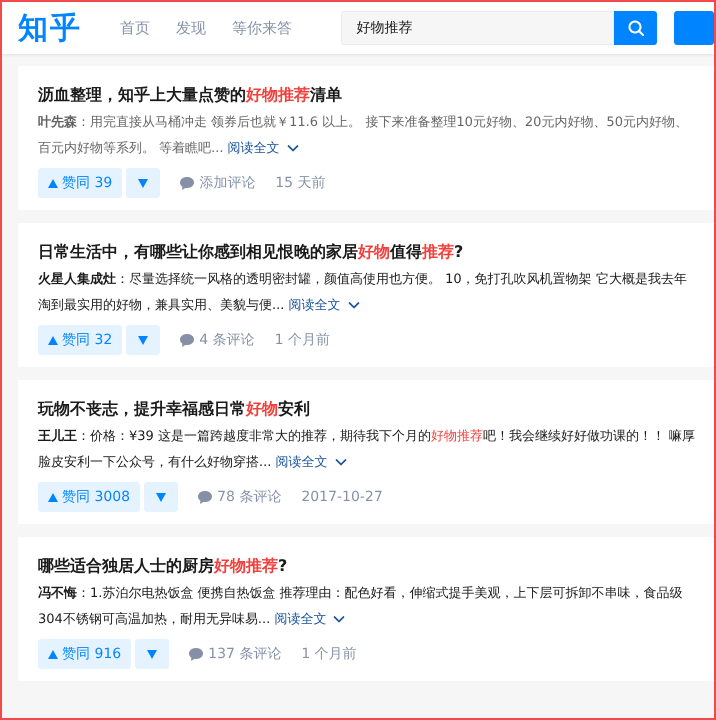 The image size is (716, 720). Describe the element at coordinates (361, 607) in the screenshot. I see `answer-excerpt: 冯不悔：1.苏泊尔电热饭盒 便携自热饭盒 推荐理由：配色好看，伸缩式提手美观，上下层可拆卸不串味，食品级304不锈钢可高温加热，耐用无异味易... 阅读全文` at that location.